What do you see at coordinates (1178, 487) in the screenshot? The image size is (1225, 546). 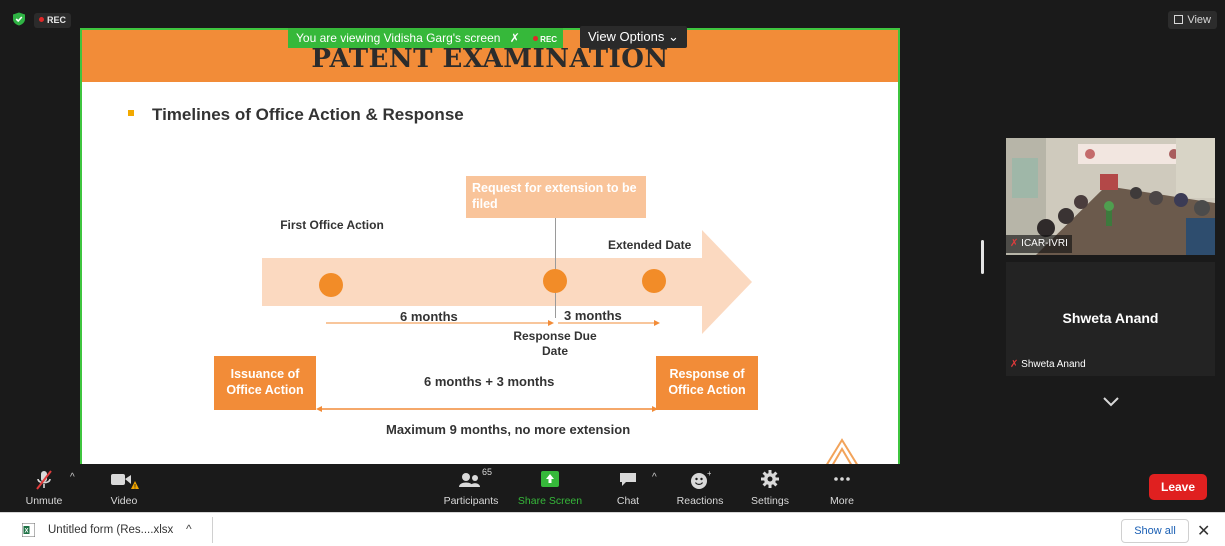 I see `leave-button: Leave` at bounding box center [1178, 487].